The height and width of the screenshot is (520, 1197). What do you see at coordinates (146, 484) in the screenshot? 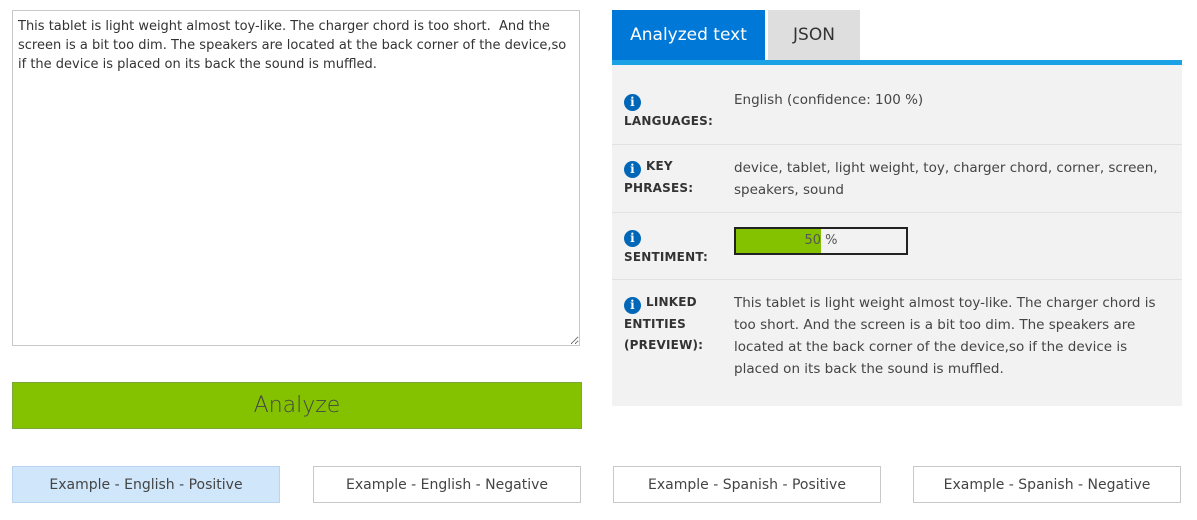
I see `example-english-positive-button: Example - English - Positive` at bounding box center [146, 484].